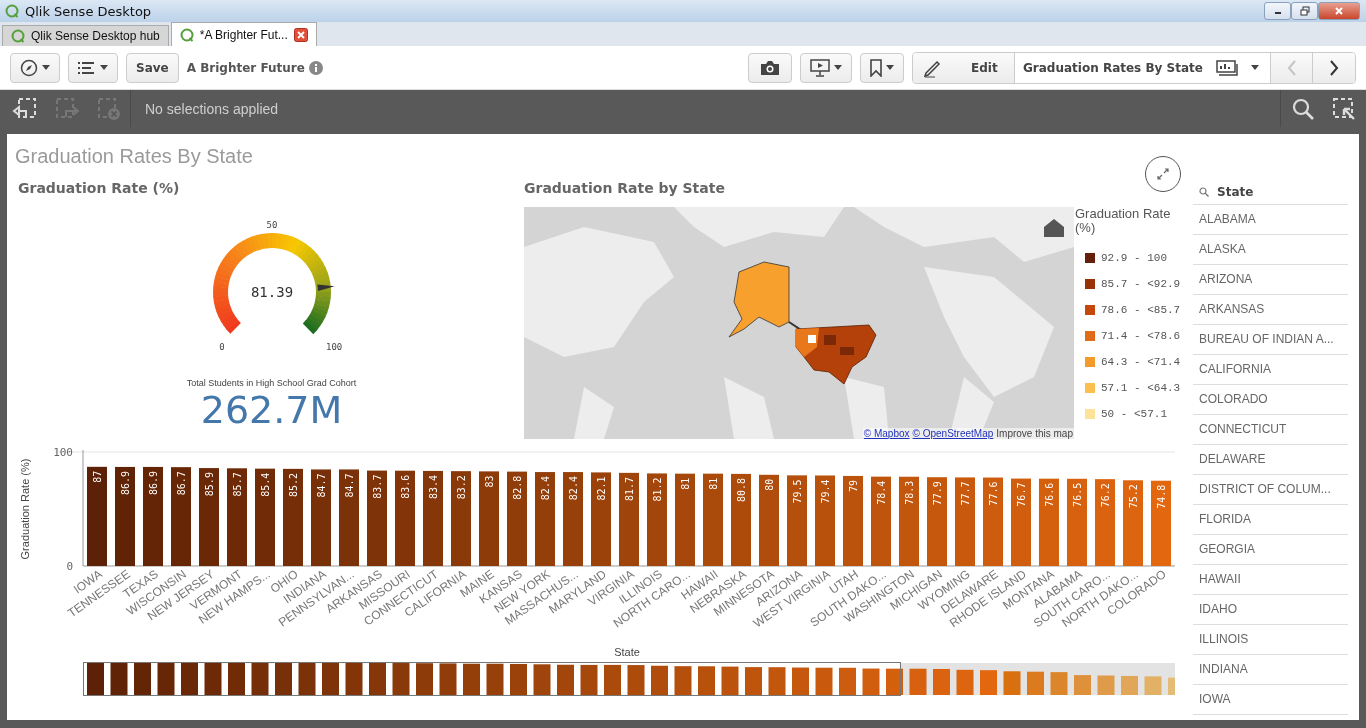 The width and height of the screenshot is (1366, 728). Describe the element at coordinates (1270, 460) in the screenshot. I see `filter-list-item: DELAWARE` at that location.